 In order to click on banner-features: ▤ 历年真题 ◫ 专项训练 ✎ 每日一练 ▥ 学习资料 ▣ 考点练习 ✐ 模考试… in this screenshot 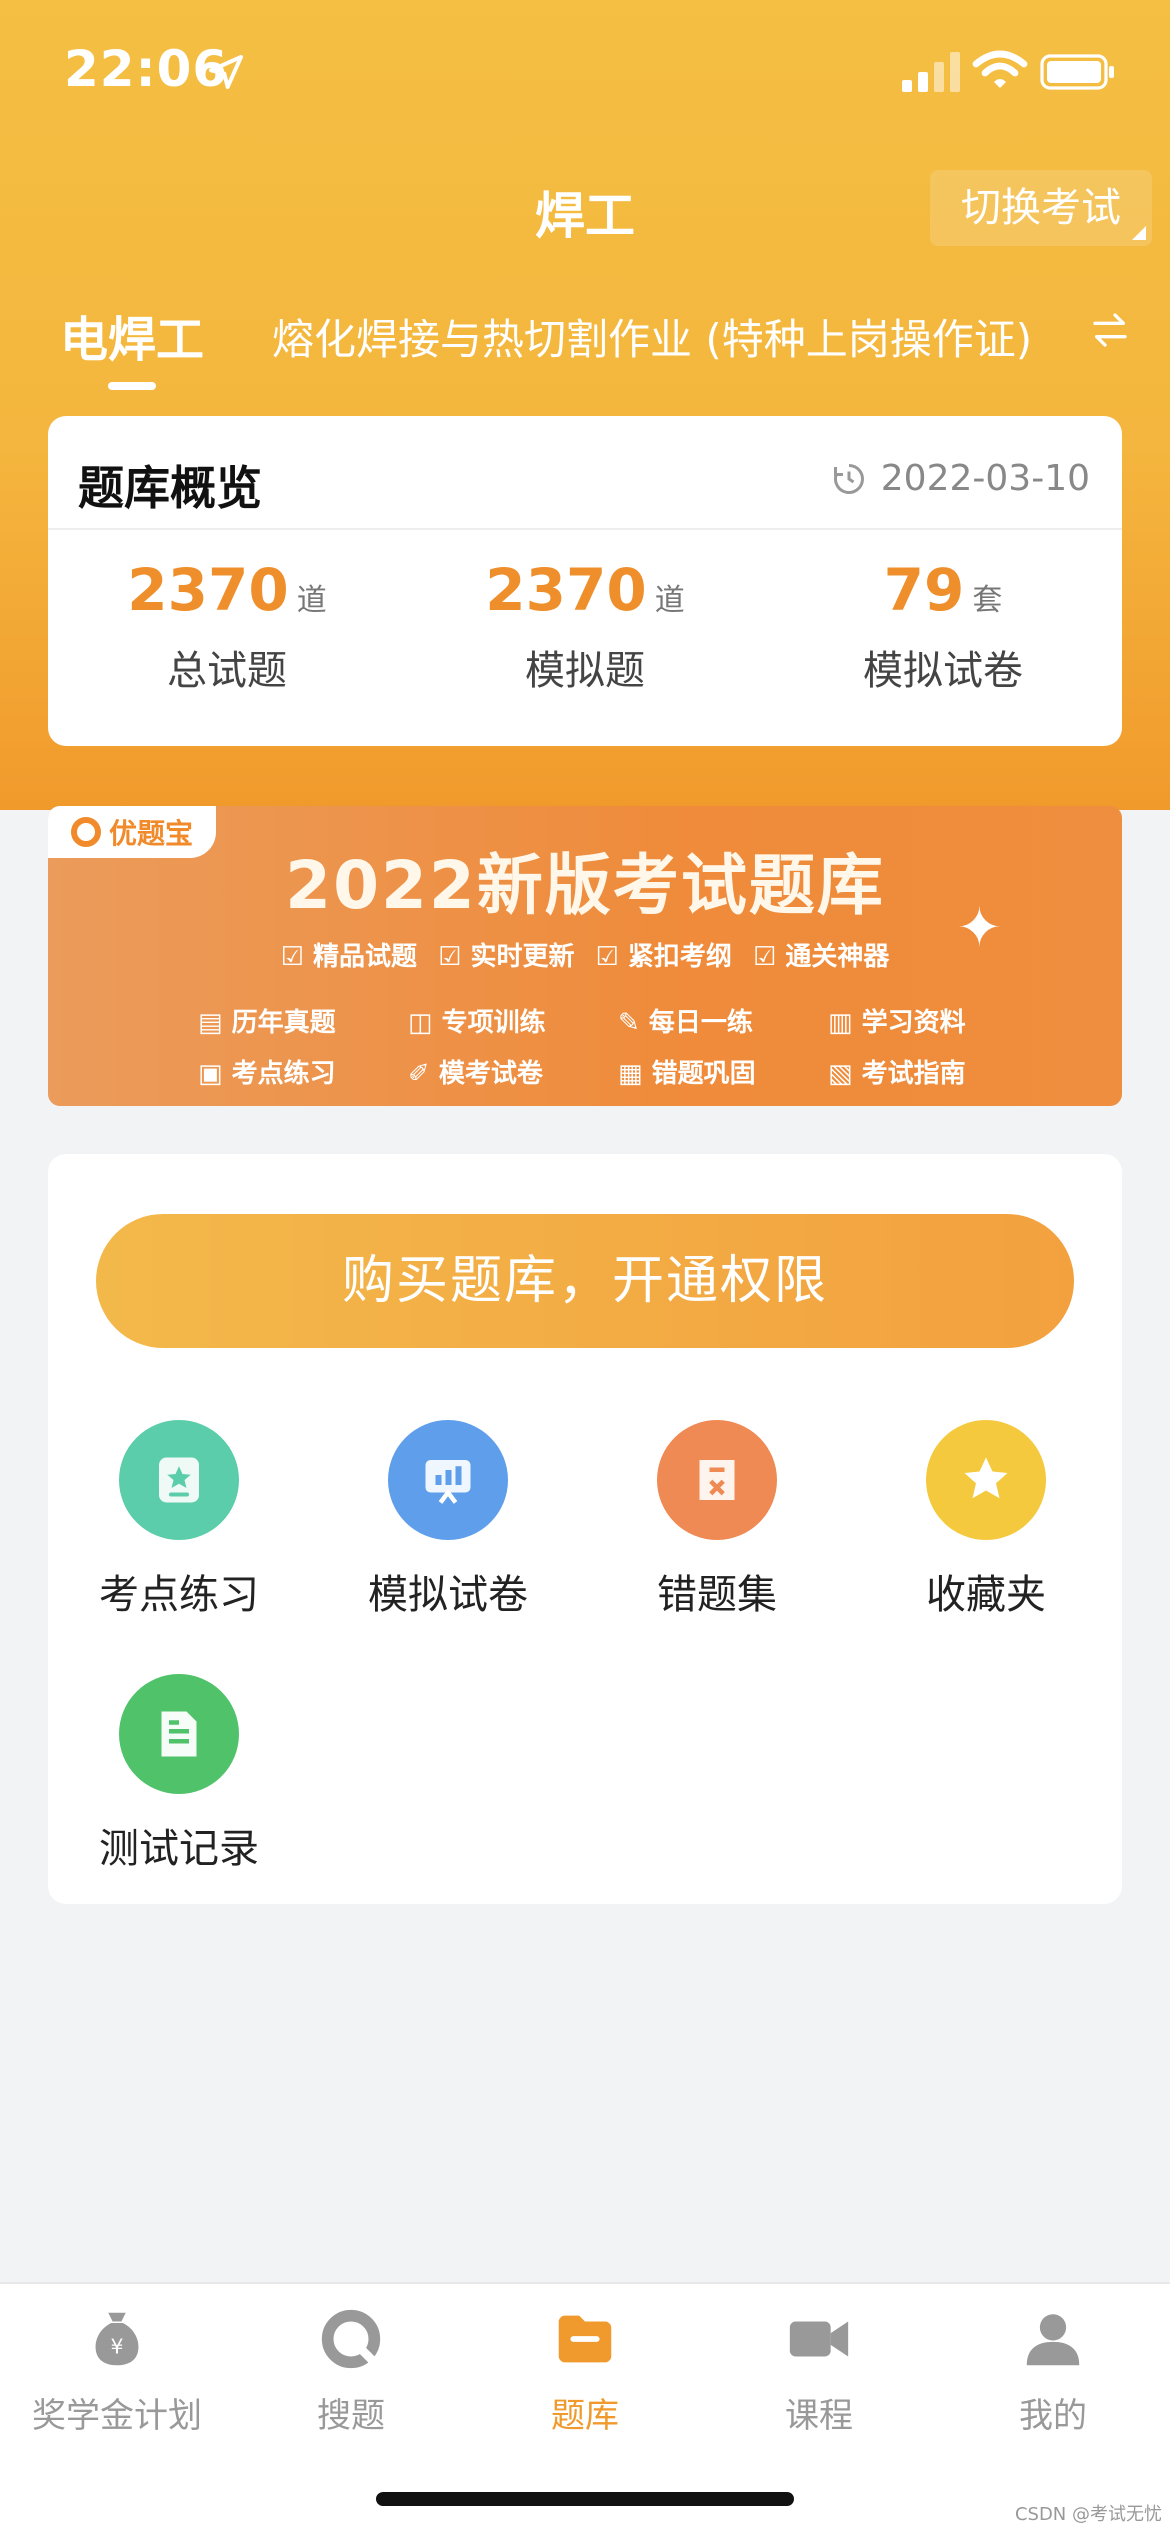, I will do `click(618, 1046)`.